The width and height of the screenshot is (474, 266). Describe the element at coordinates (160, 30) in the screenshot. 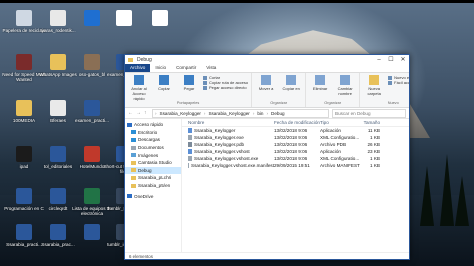

I see `desktop-icon-item` at that location.